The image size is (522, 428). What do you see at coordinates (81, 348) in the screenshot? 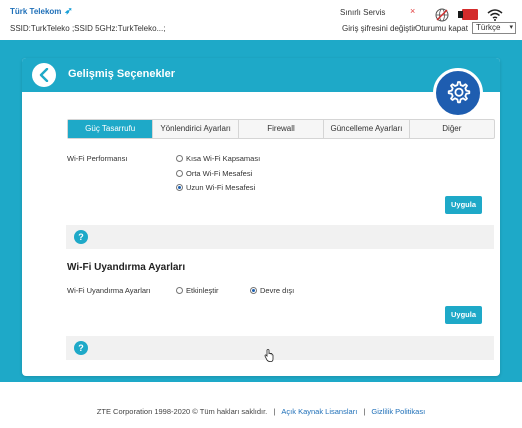
I see `help-icon-2: ?` at bounding box center [81, 348].